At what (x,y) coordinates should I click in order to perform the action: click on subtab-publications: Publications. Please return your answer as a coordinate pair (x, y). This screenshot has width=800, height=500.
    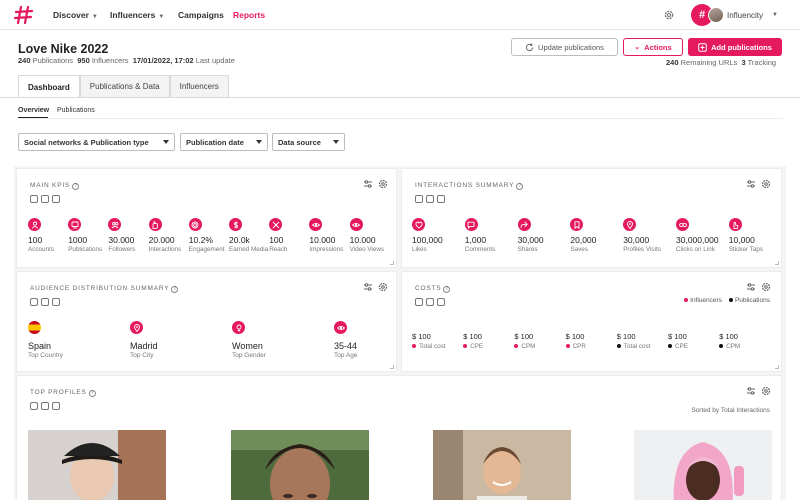
    Looking at the image, I should click on (76, 110).